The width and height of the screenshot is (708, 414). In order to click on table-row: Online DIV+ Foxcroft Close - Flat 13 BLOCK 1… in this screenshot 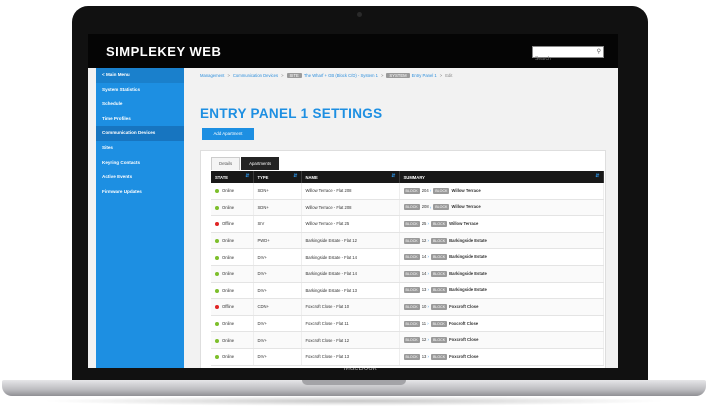, I will do `click(407, 357)`.